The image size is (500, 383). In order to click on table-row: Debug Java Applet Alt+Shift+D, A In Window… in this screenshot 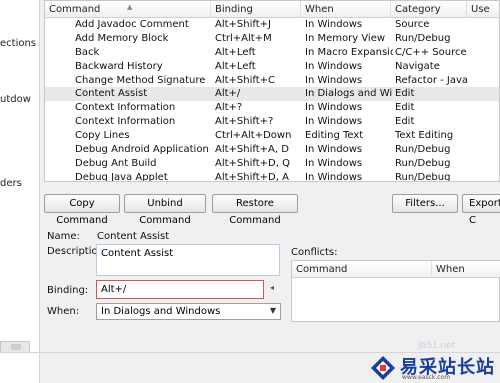, I will do `click(272, 176)`.